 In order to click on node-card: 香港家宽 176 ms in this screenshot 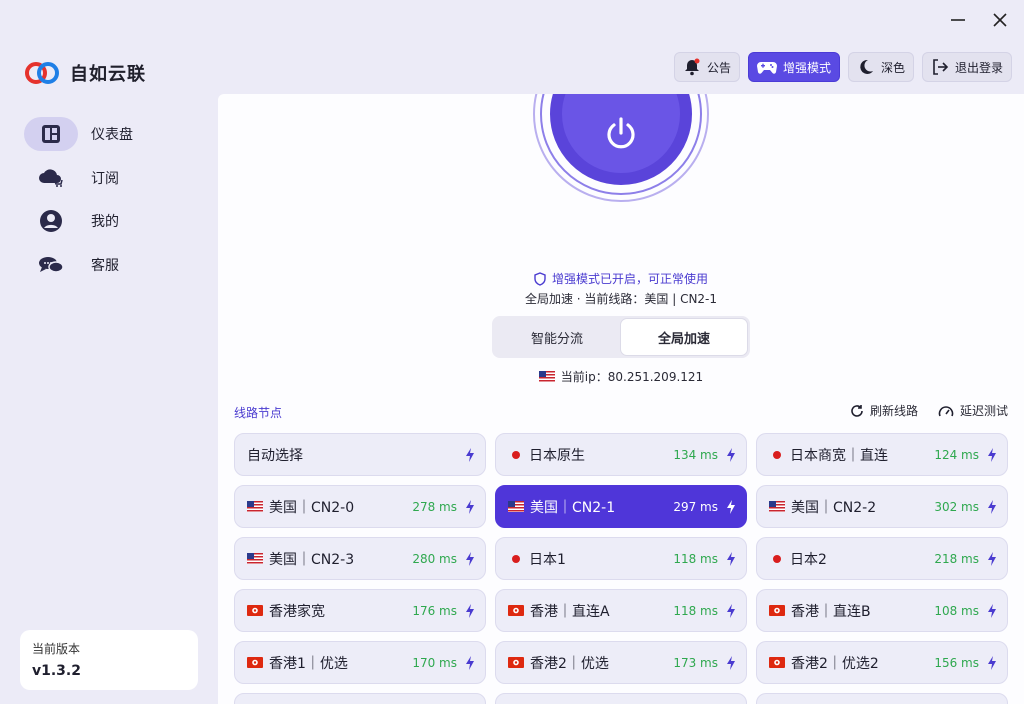, I will do `click(360, 610)`.